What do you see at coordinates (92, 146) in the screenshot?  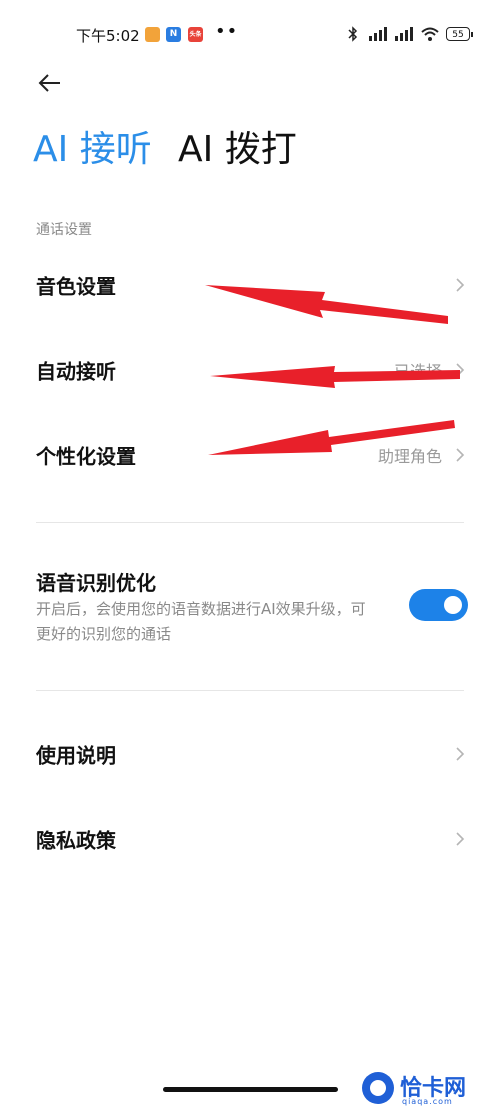 I see `tab-ai-answer: AI 接听` at bounding box center [92, 146].